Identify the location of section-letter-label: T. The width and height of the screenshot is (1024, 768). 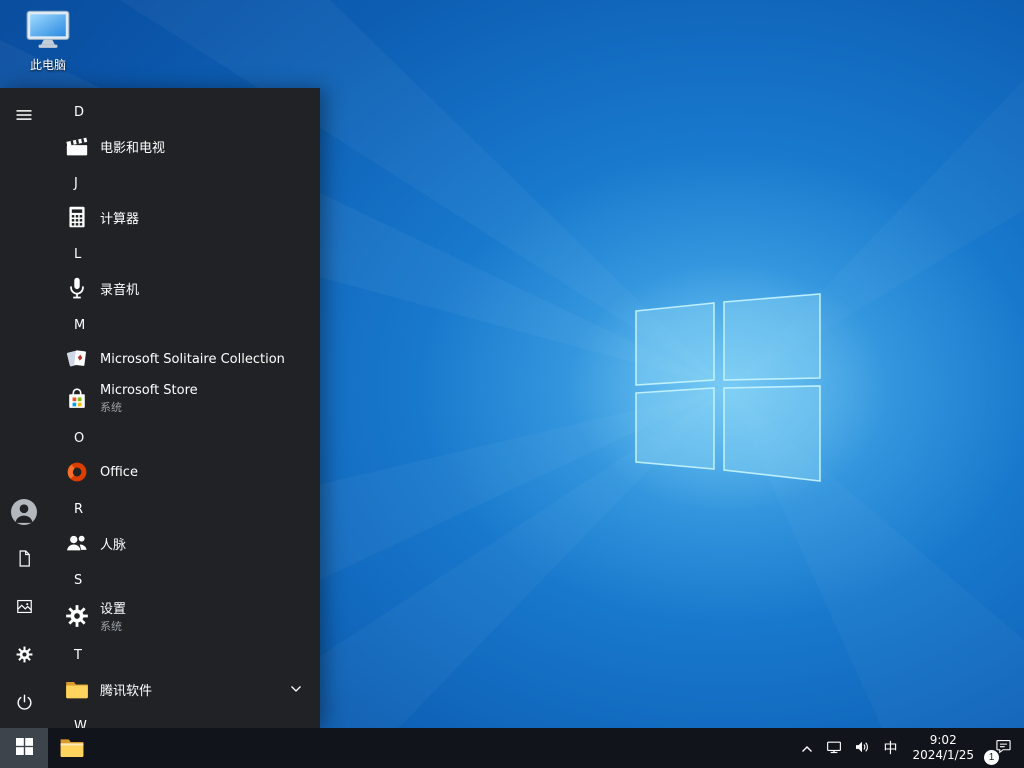
(78, 655).